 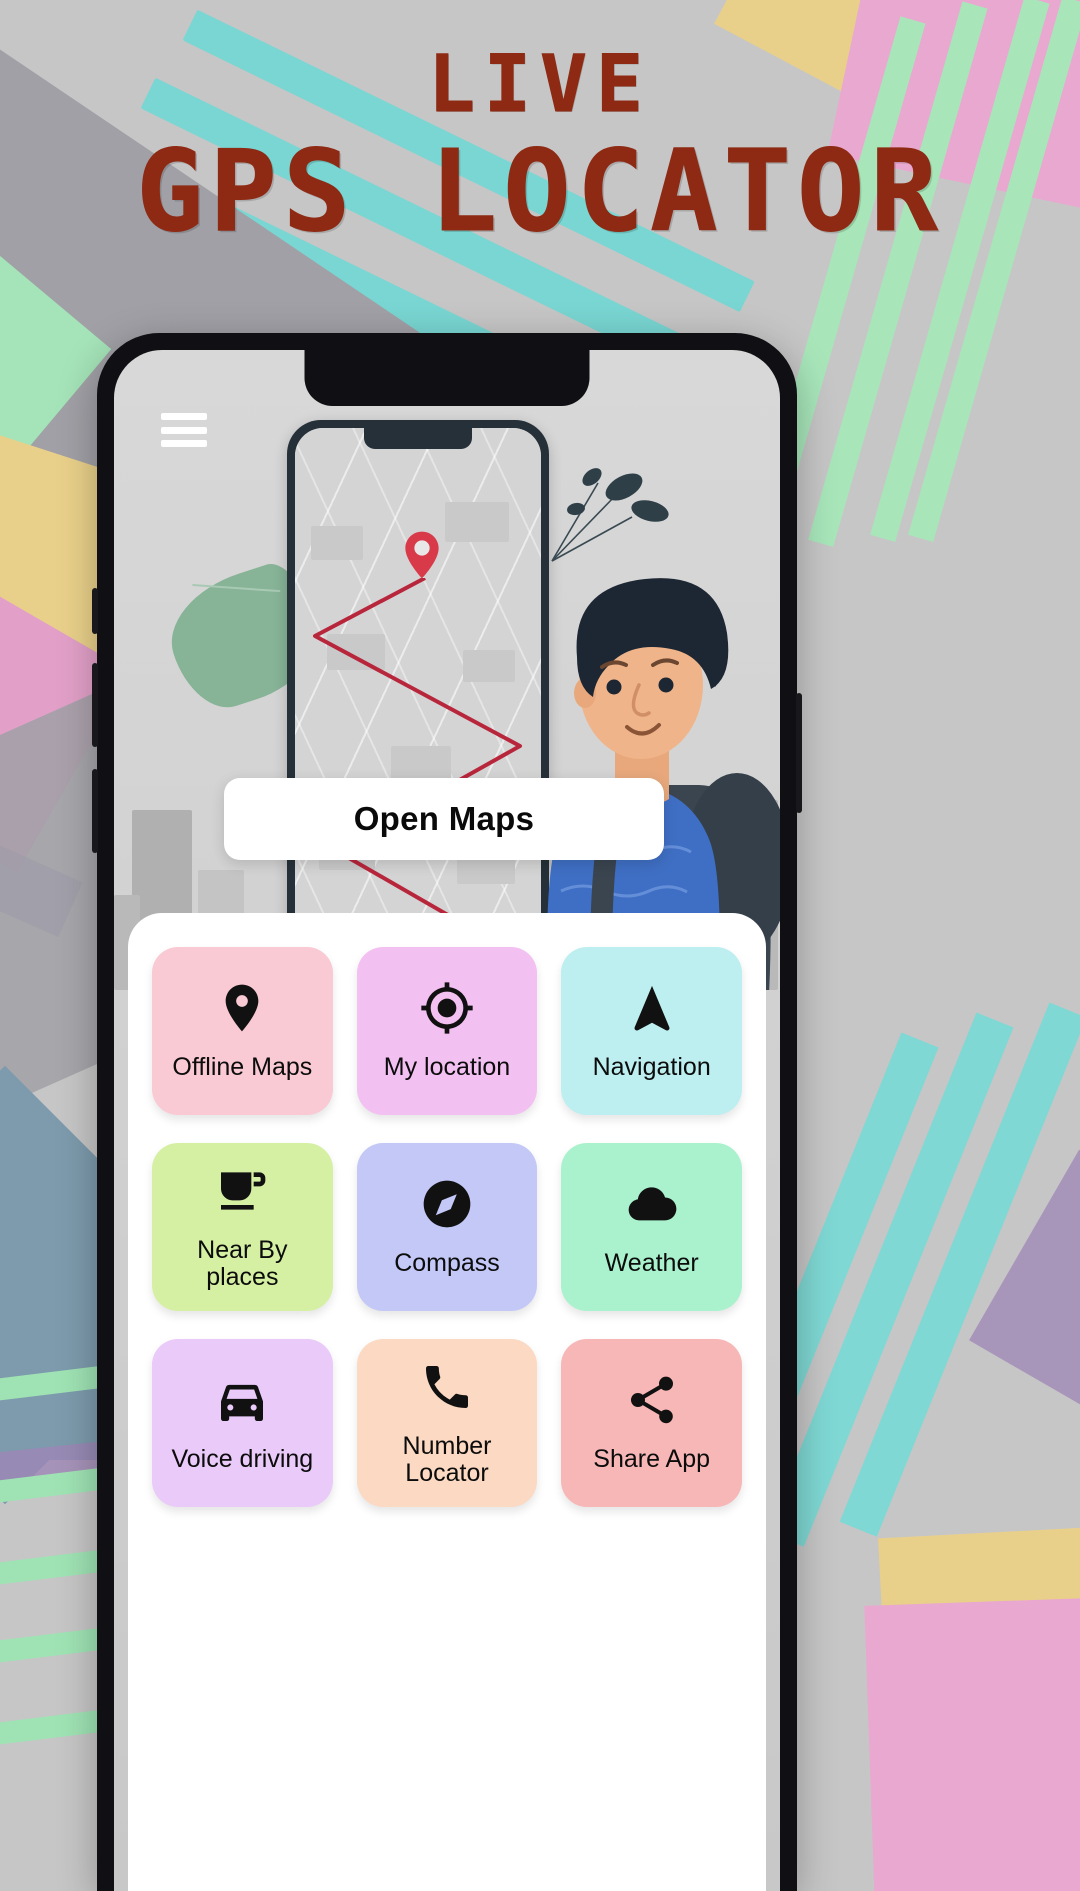 What do you see at coordinates (651, 1263) in the screenshot?
I see `tile-label: Weather` at bounding box center [651, 1263].